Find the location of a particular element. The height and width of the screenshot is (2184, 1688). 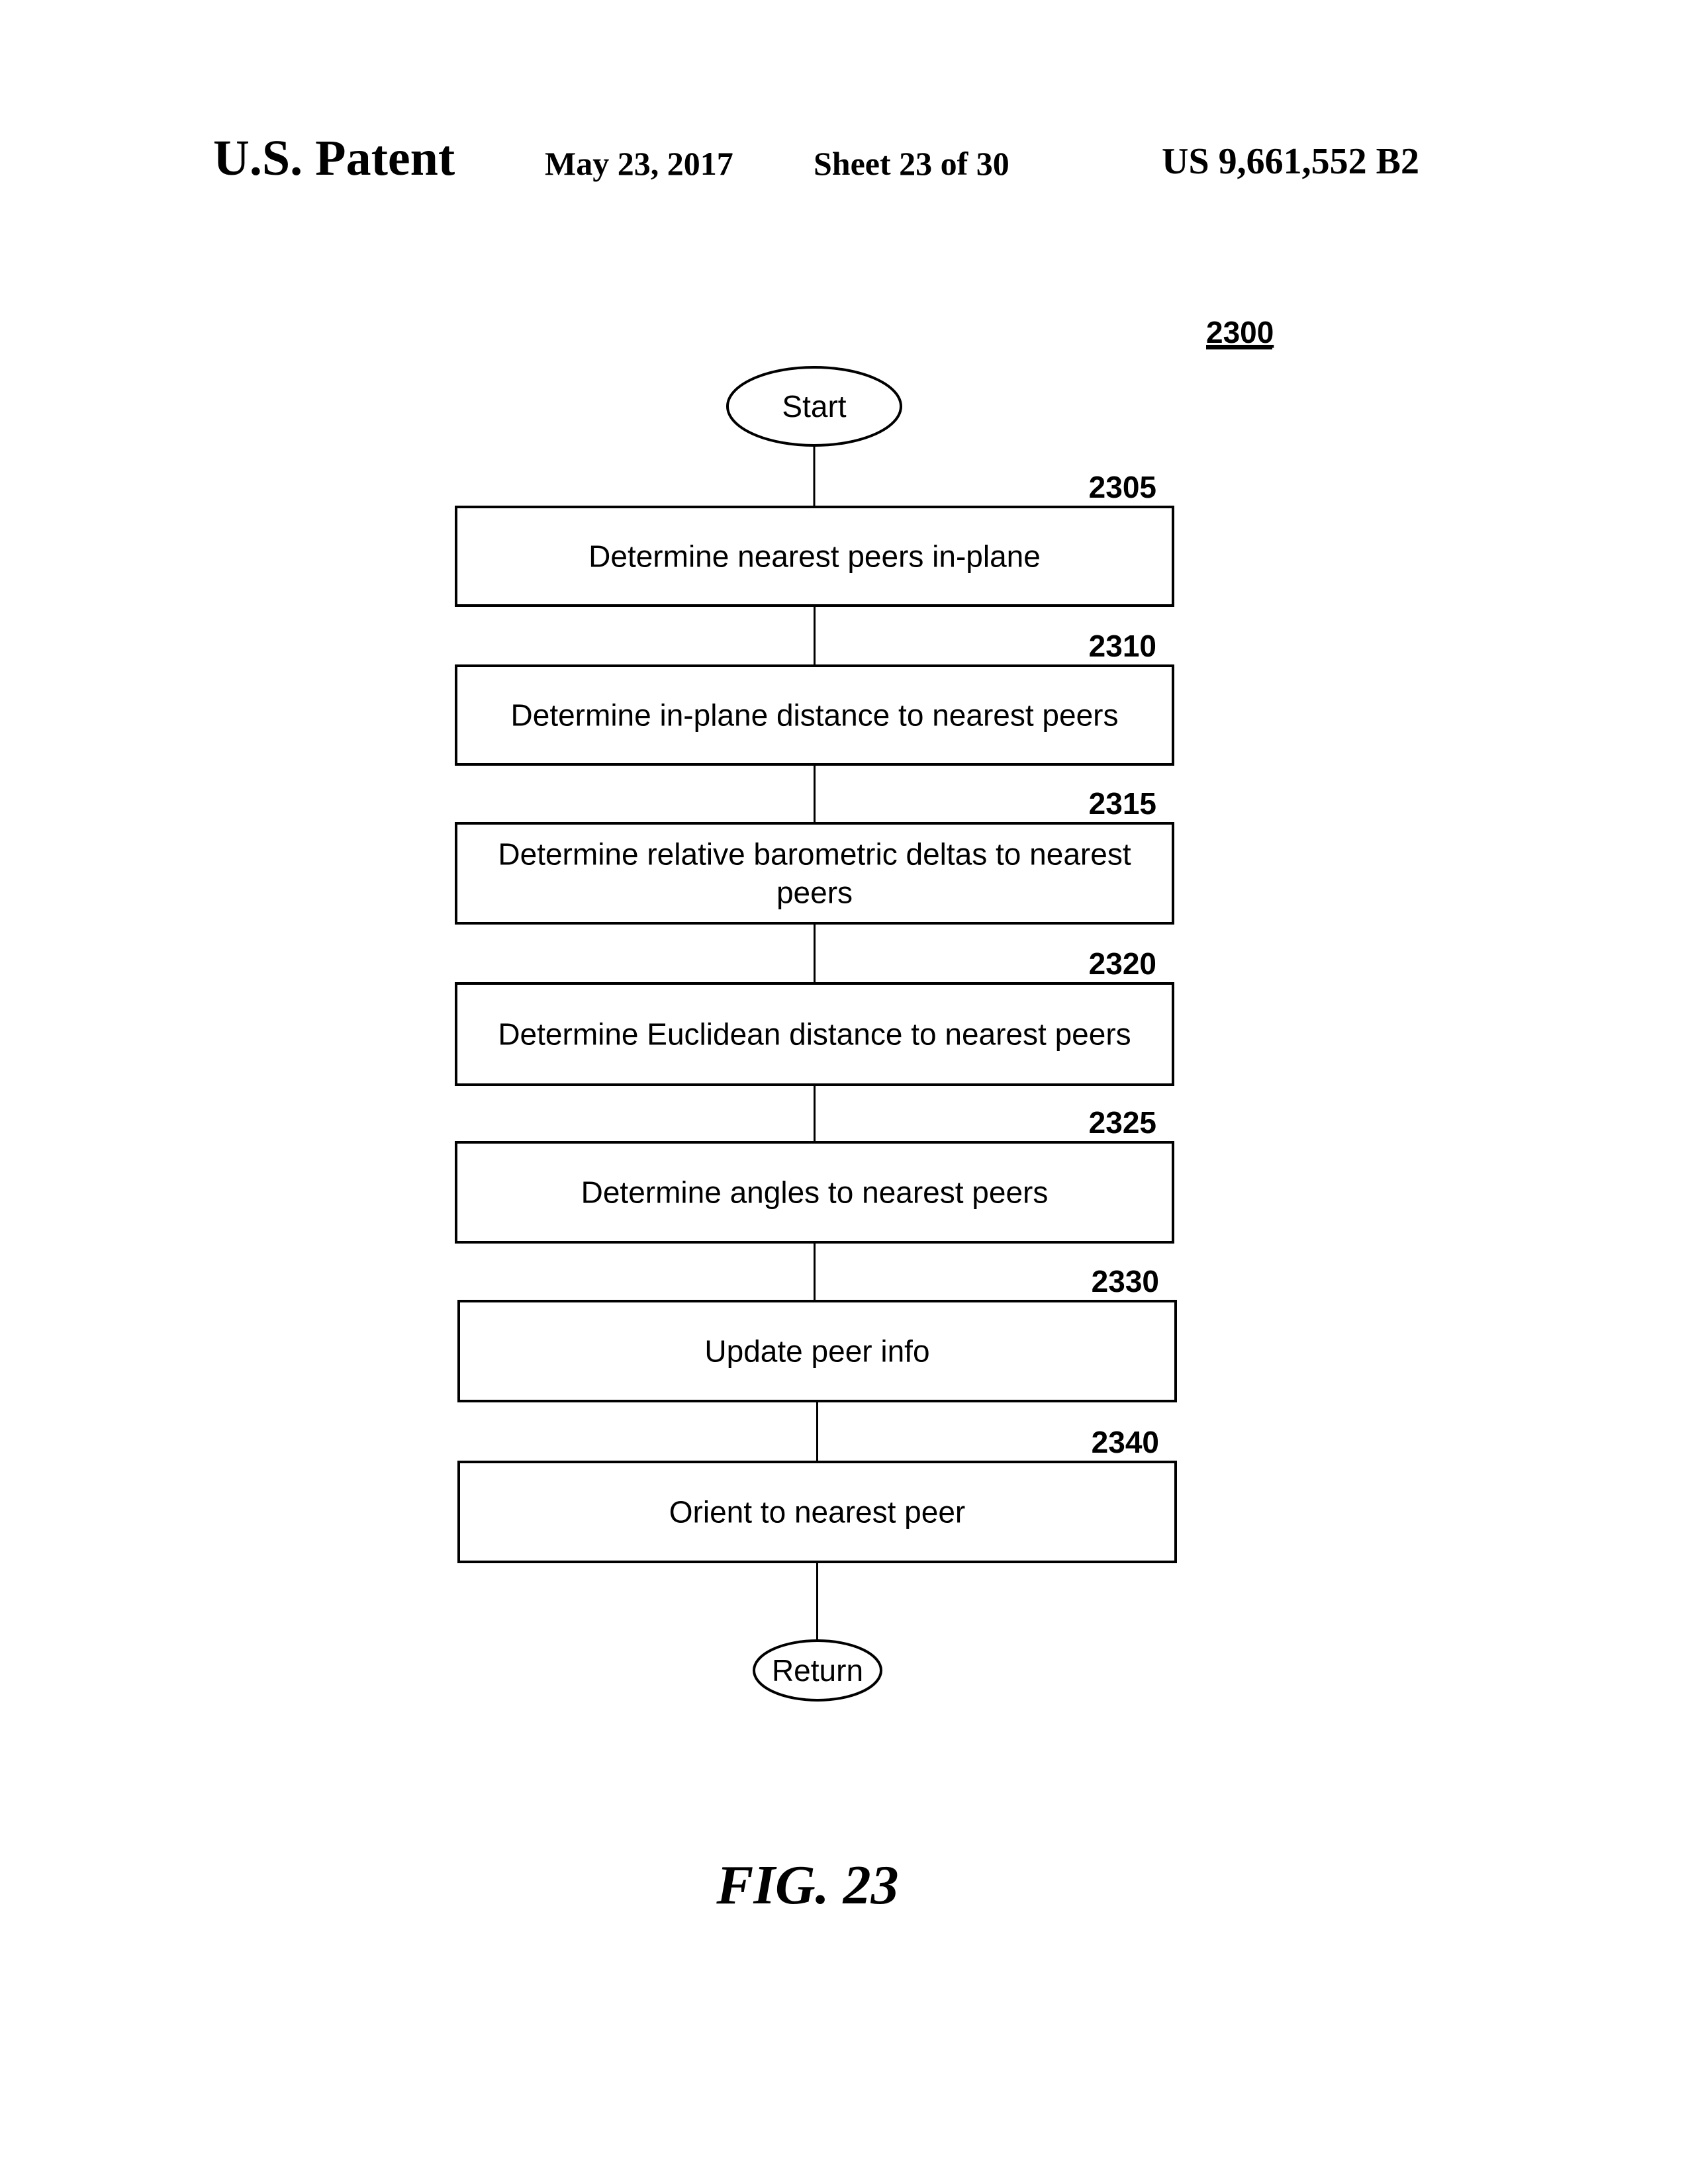

step-reference: 2325 is located at coordinates (1122, 1122).